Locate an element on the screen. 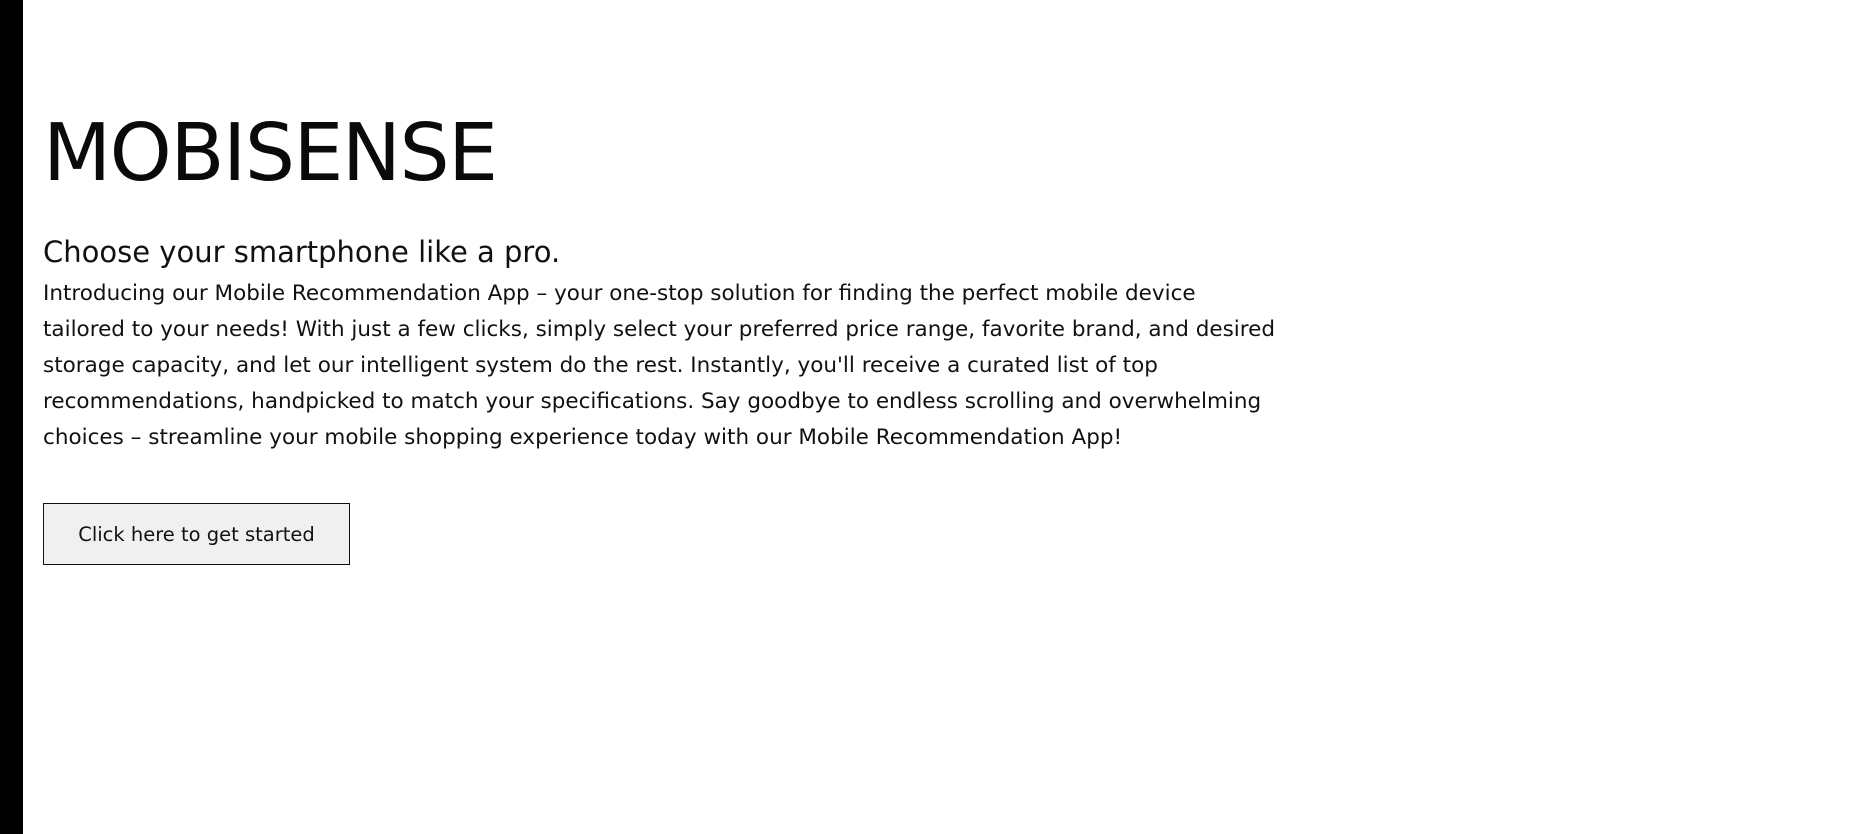 Image resolution: width=1868 pixels, height=834 pixels. tagline: Choose your smartphone like a pro. is located at coordinates (302, 252).